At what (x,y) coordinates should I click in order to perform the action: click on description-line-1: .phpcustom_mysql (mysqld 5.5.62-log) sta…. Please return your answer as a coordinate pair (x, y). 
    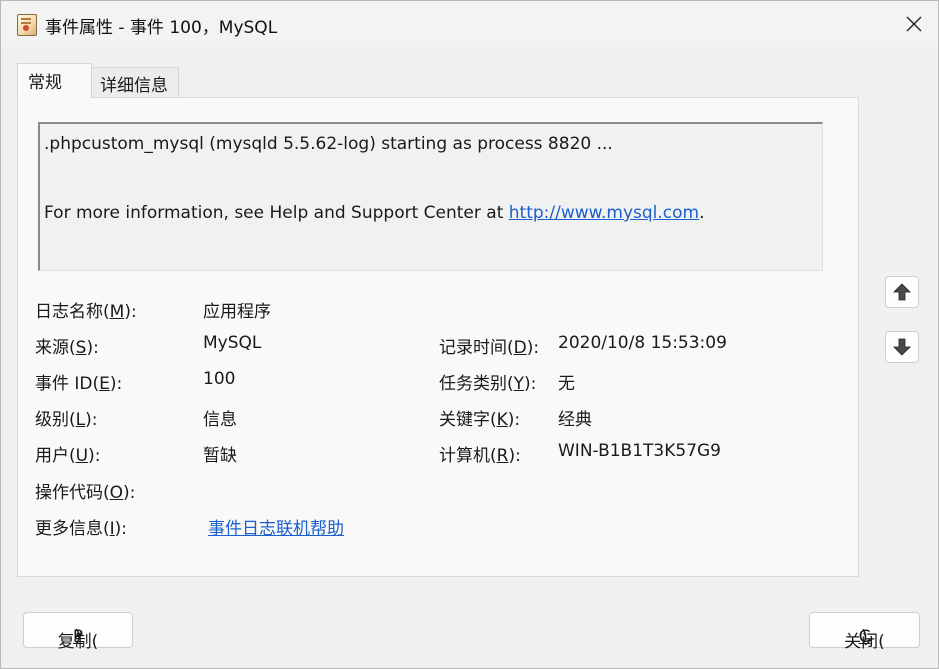
    Looking at the image, I should click on (328, 144).